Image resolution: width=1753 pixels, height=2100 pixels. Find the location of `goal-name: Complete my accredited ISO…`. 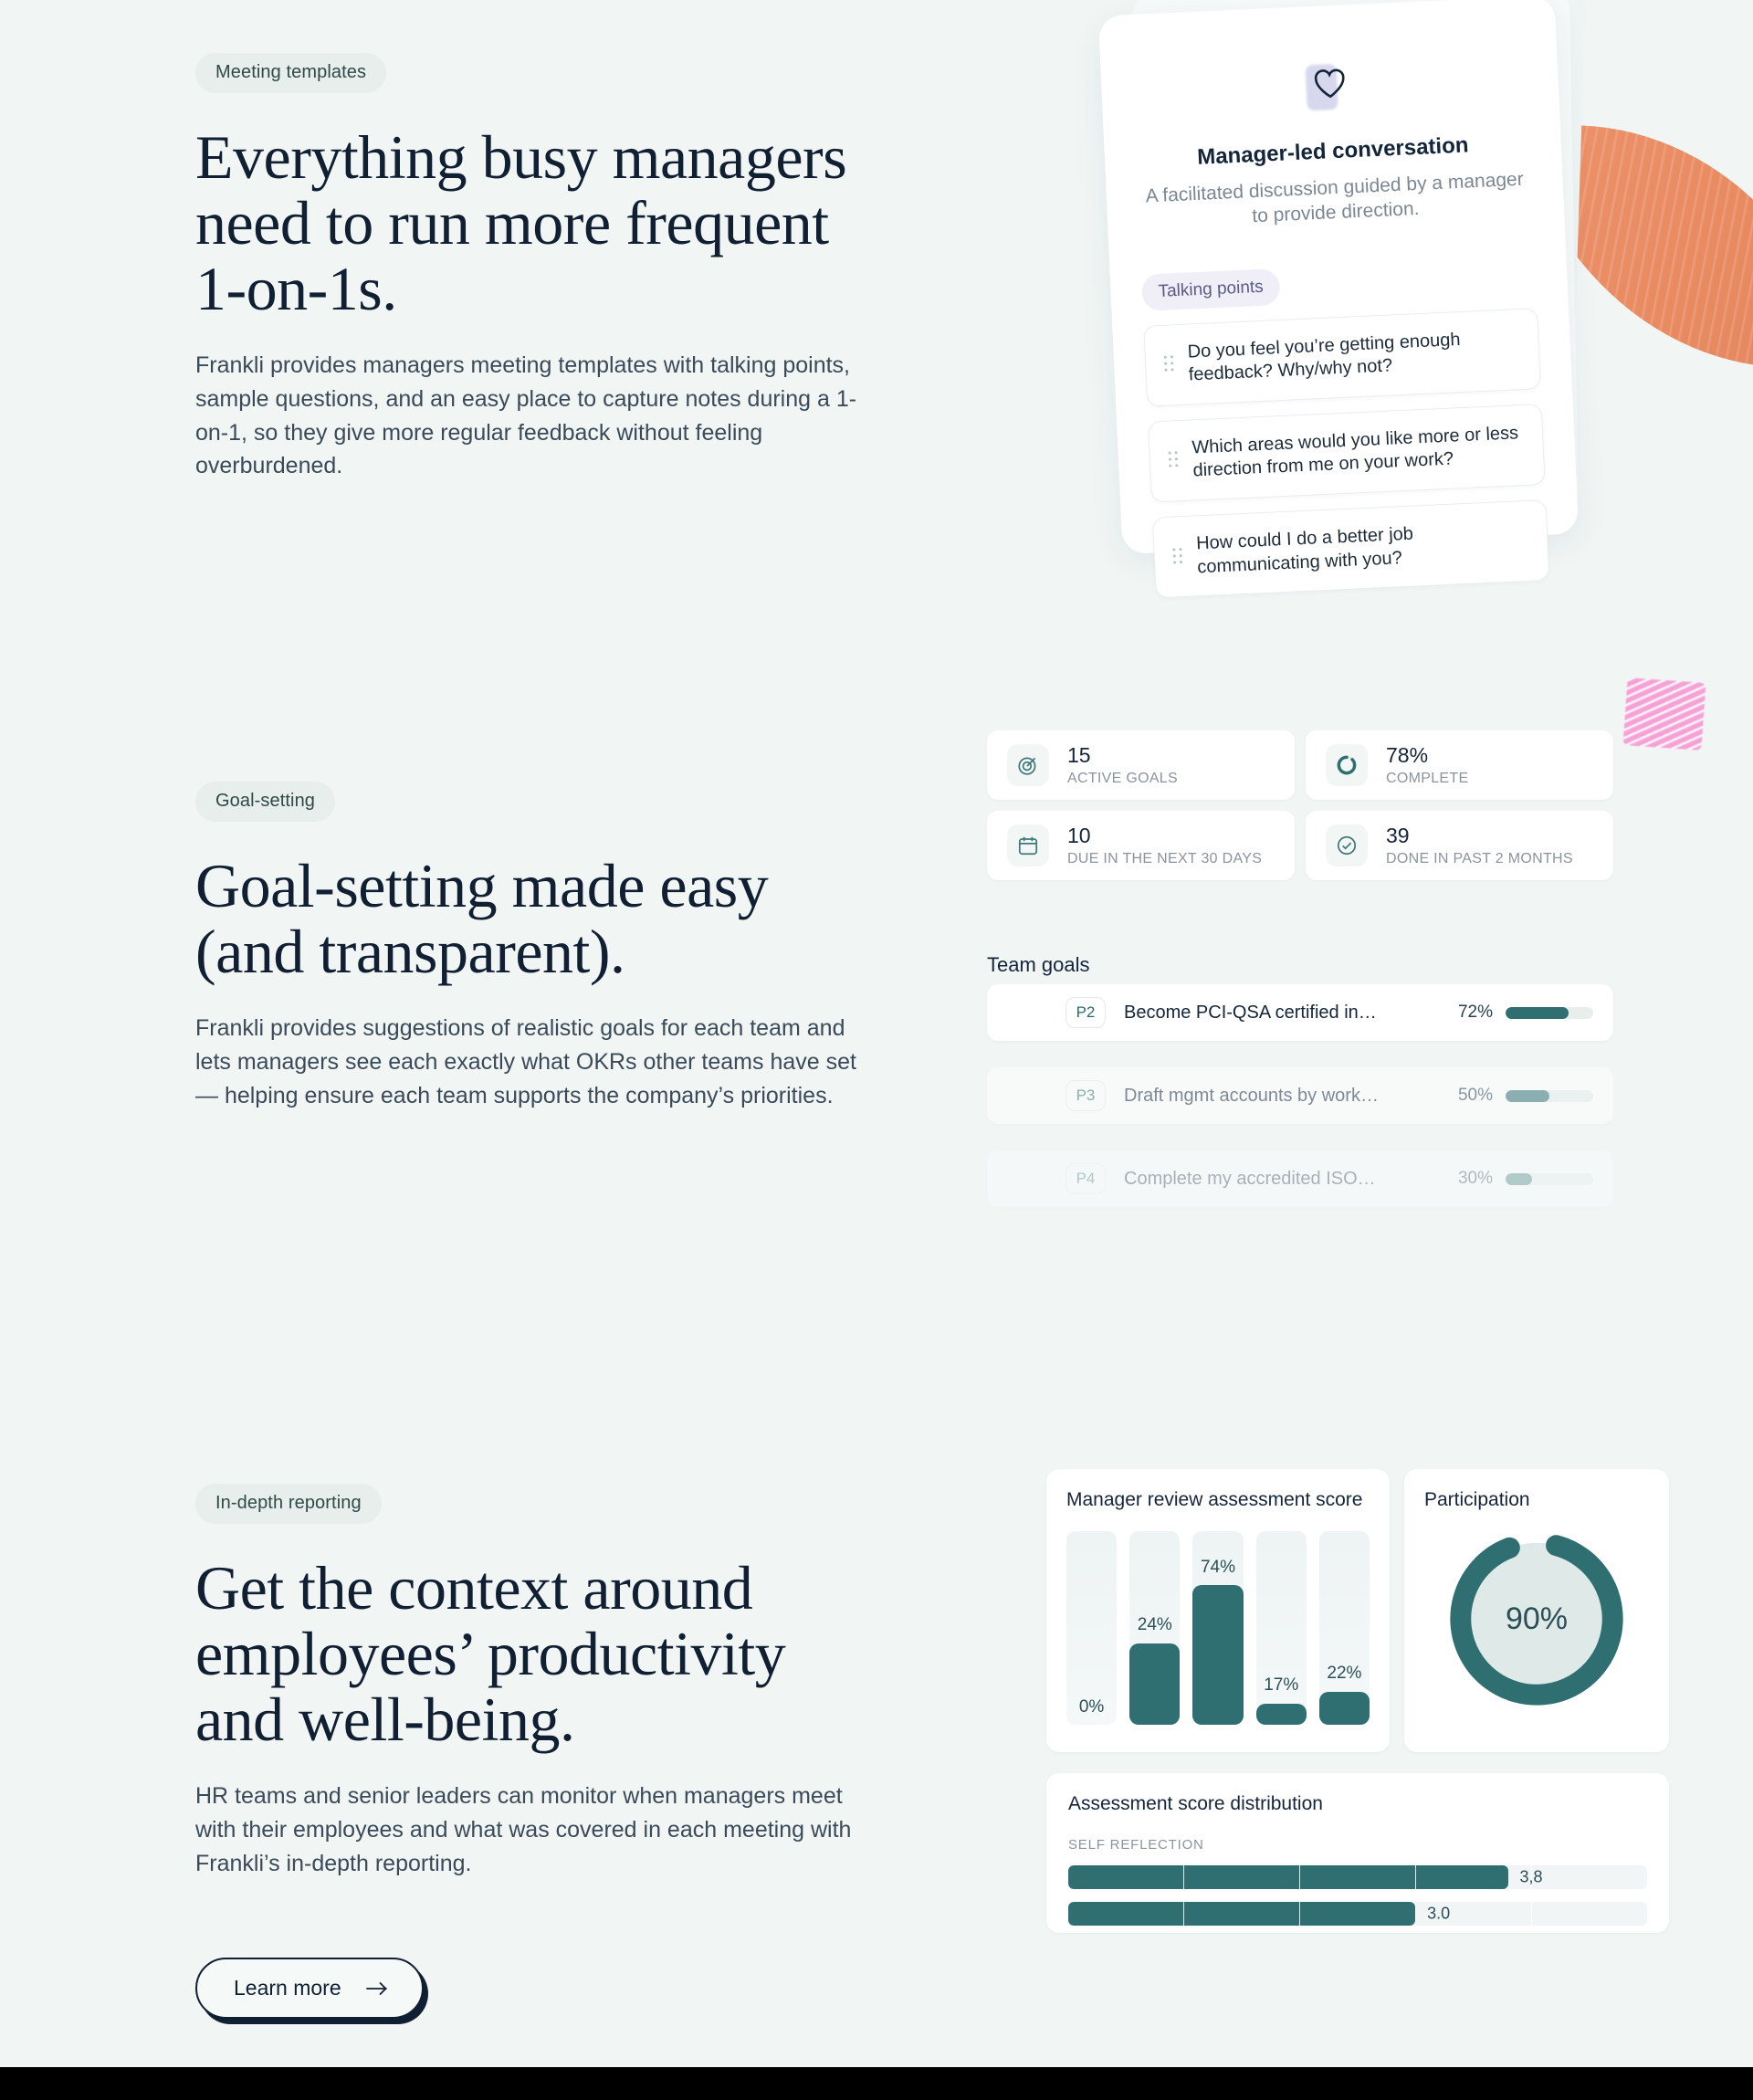

goal-name: Complete my accredited ISO… is located at coordinates (1250, 1178).